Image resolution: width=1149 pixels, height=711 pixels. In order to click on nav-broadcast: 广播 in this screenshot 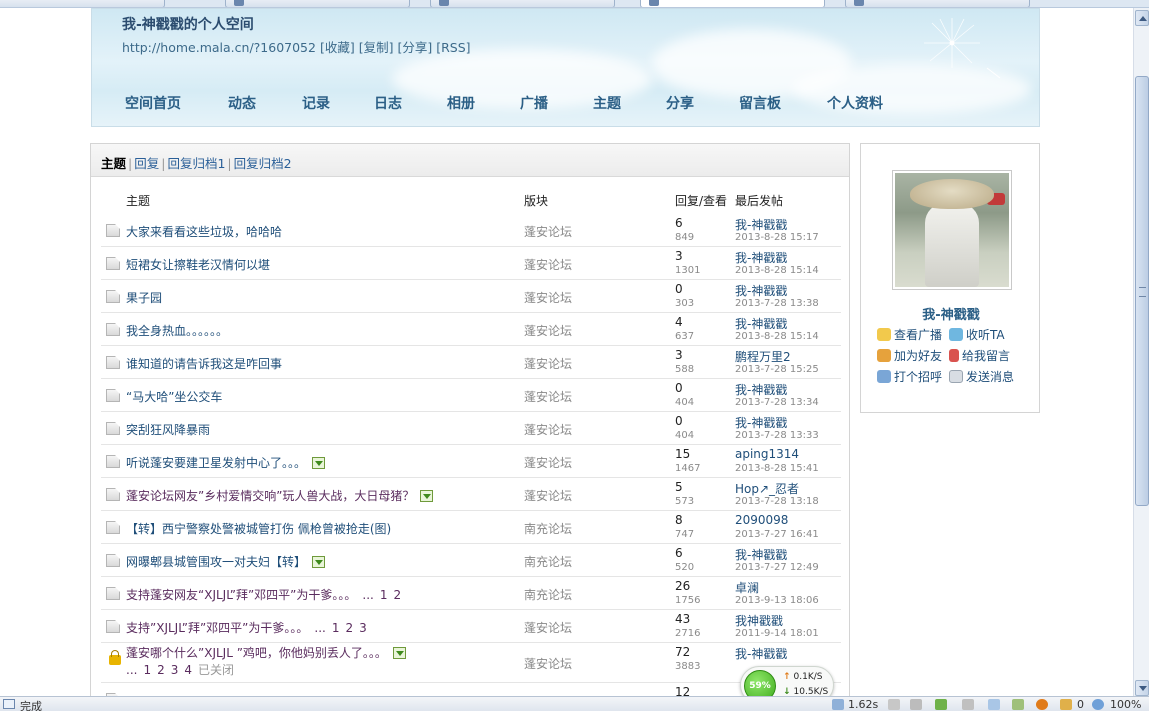, I will do `click(534, 103)`.